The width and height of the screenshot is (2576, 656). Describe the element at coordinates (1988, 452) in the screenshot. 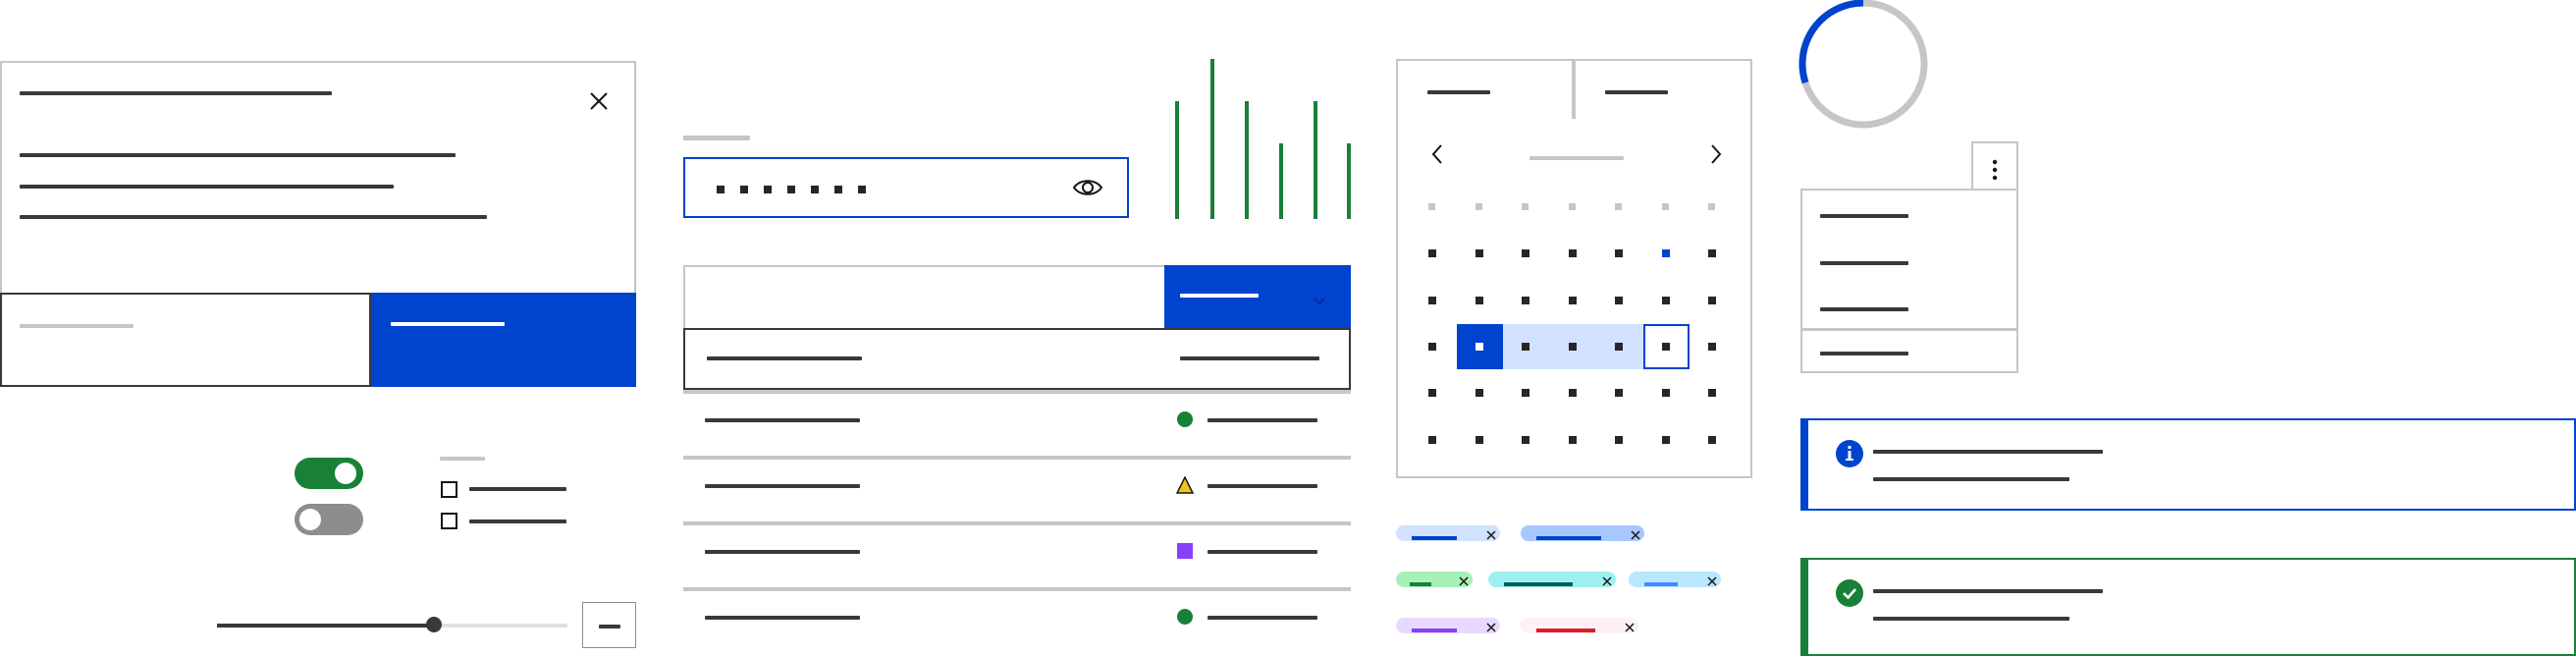

I see `notification-title` at that location.